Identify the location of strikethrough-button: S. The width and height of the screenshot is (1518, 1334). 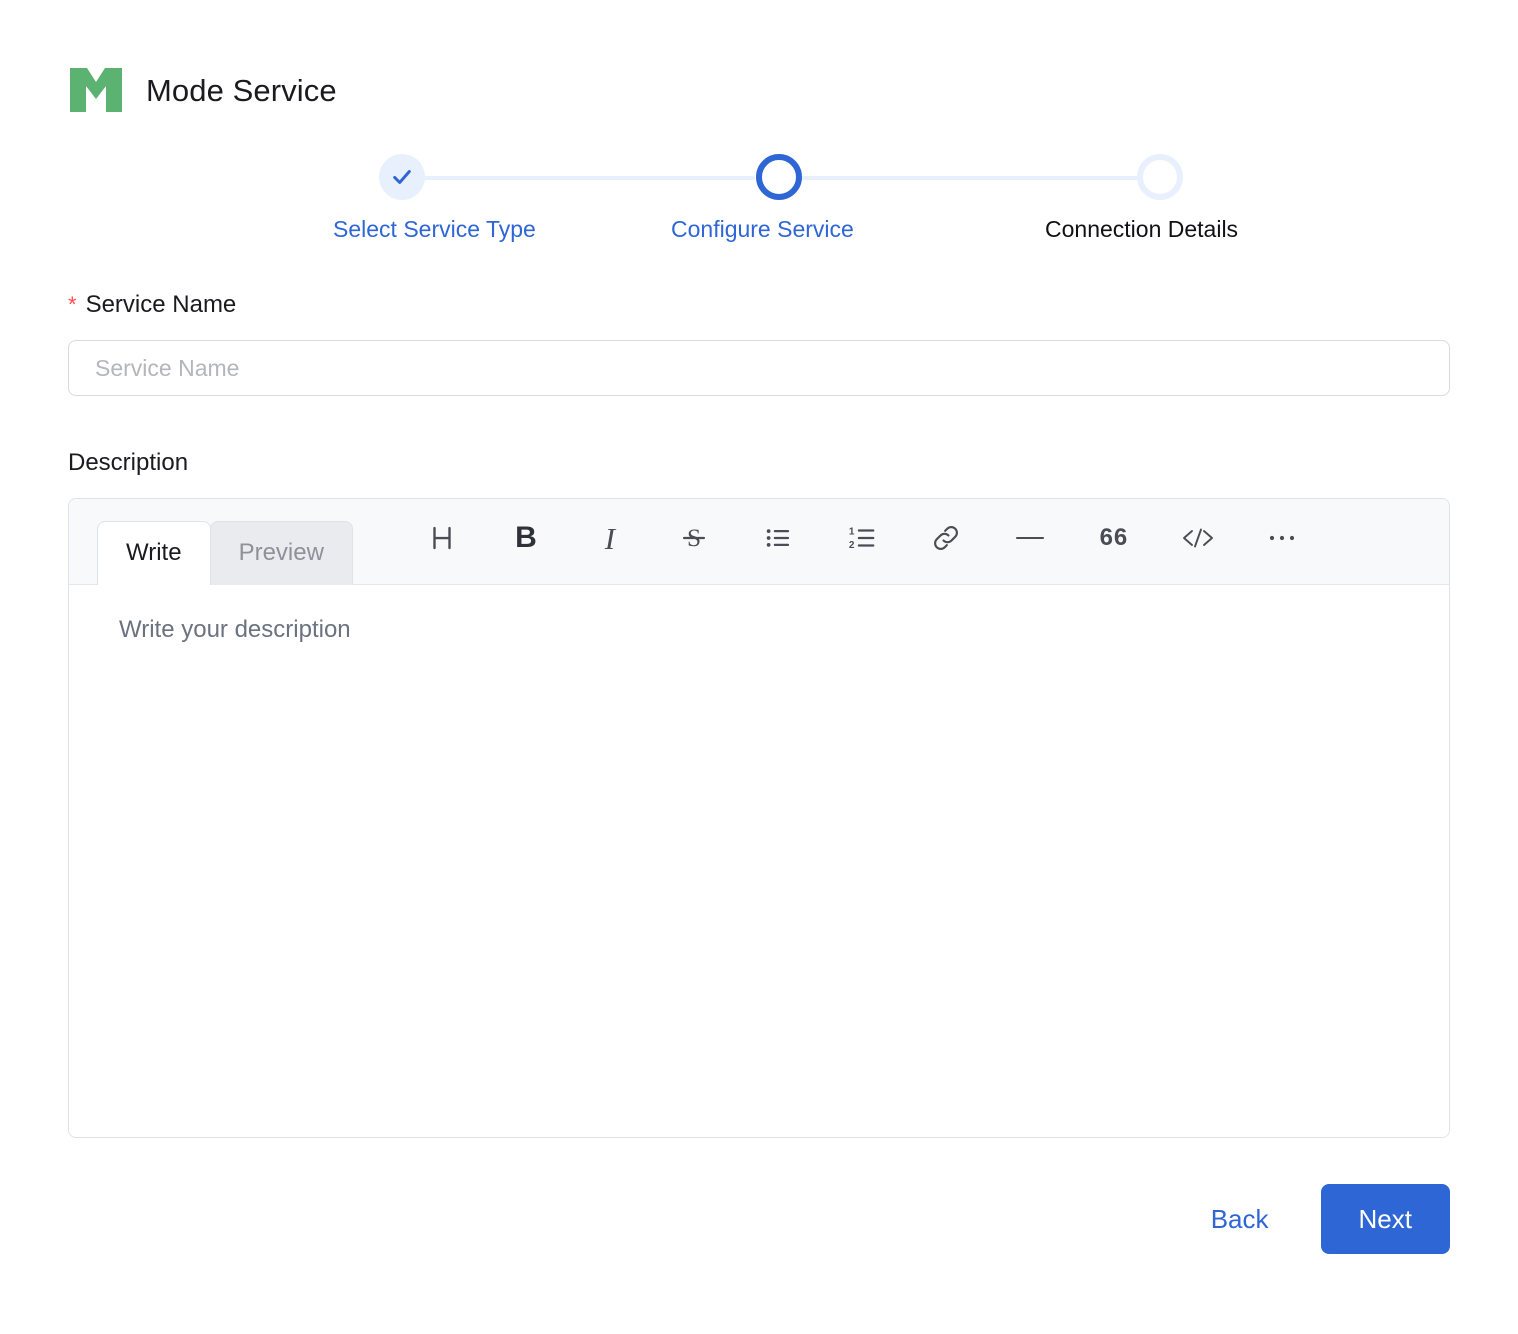
(694, 538).